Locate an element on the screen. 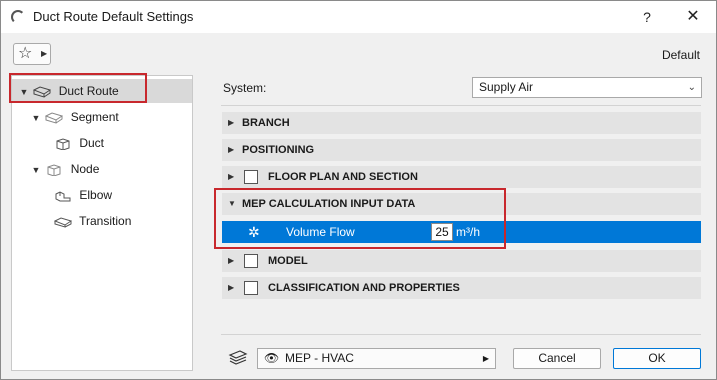 This screenshot has width=717, height=380. duct-icon is located at coordinates (63, 144).